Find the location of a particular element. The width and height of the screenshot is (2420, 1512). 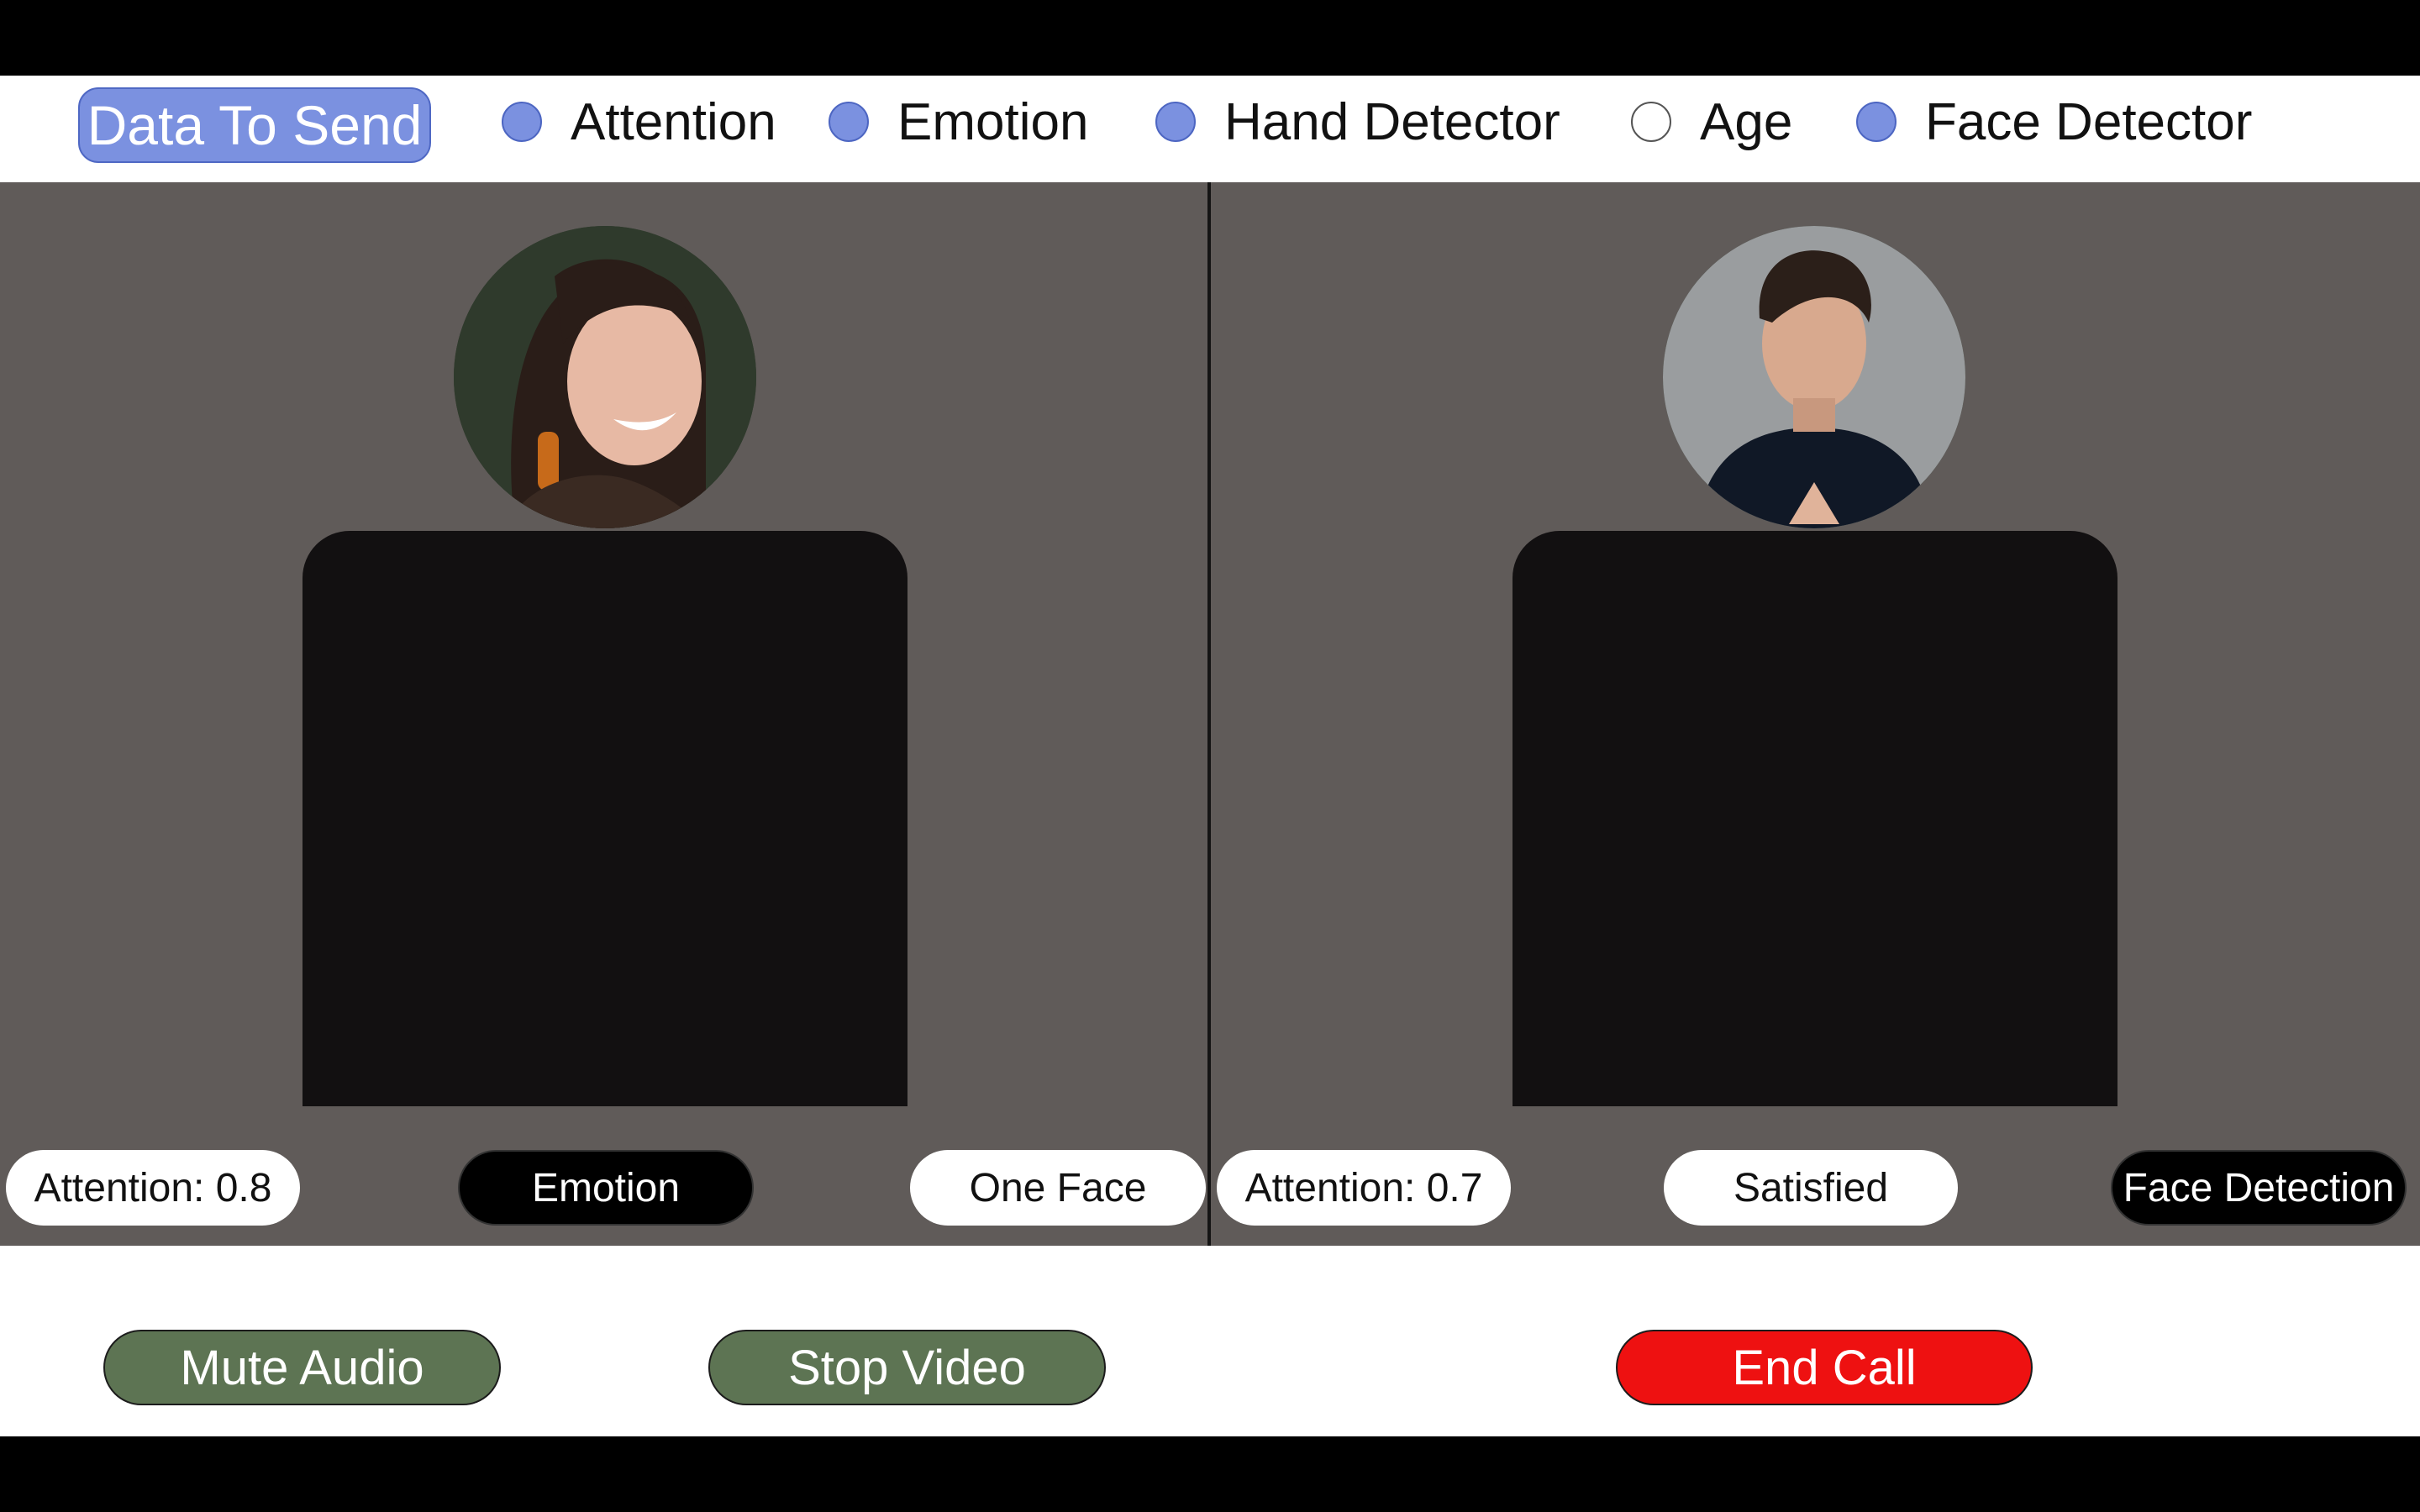

radio-face-detector is located at coordinates (1876, 122).